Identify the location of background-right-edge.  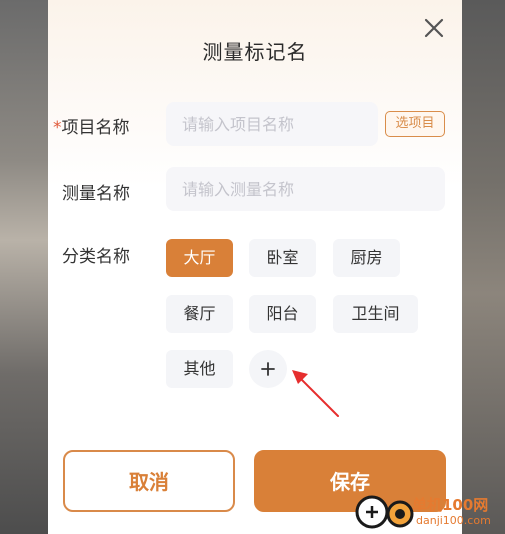
(481, 267).